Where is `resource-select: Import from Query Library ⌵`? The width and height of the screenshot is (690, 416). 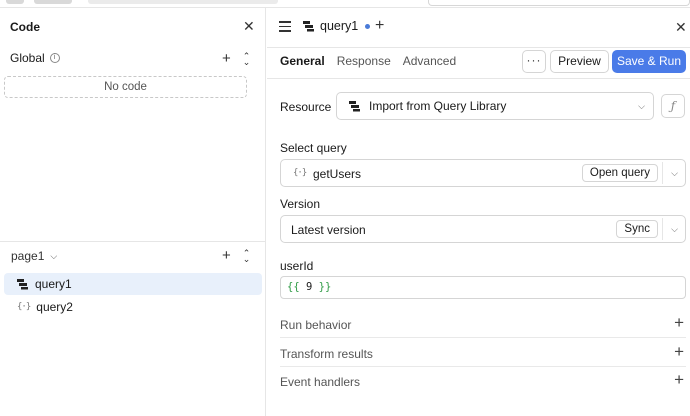 resource-select: Import from Query Library ⌵ is located at coordinates (495, 106).